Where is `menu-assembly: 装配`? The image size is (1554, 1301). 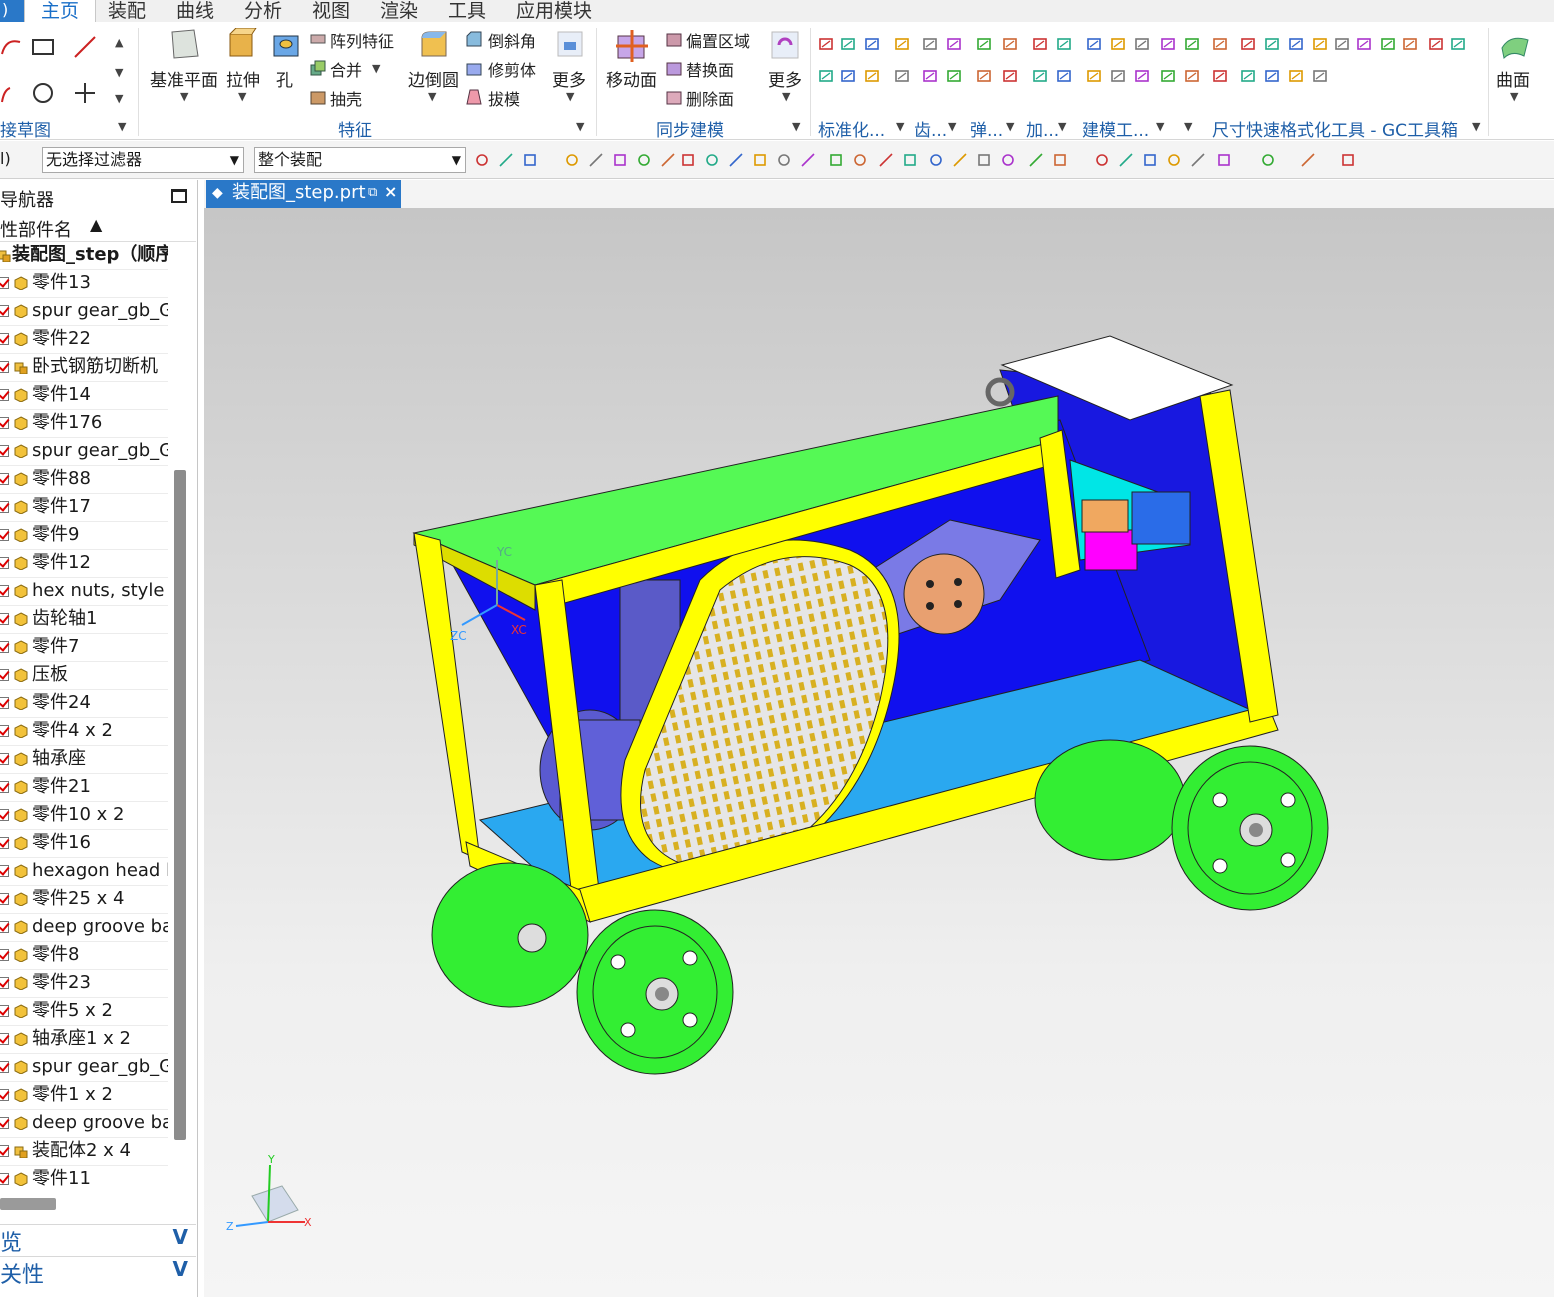
menu-assembly: 装配 is located at coordinates (127, 11).